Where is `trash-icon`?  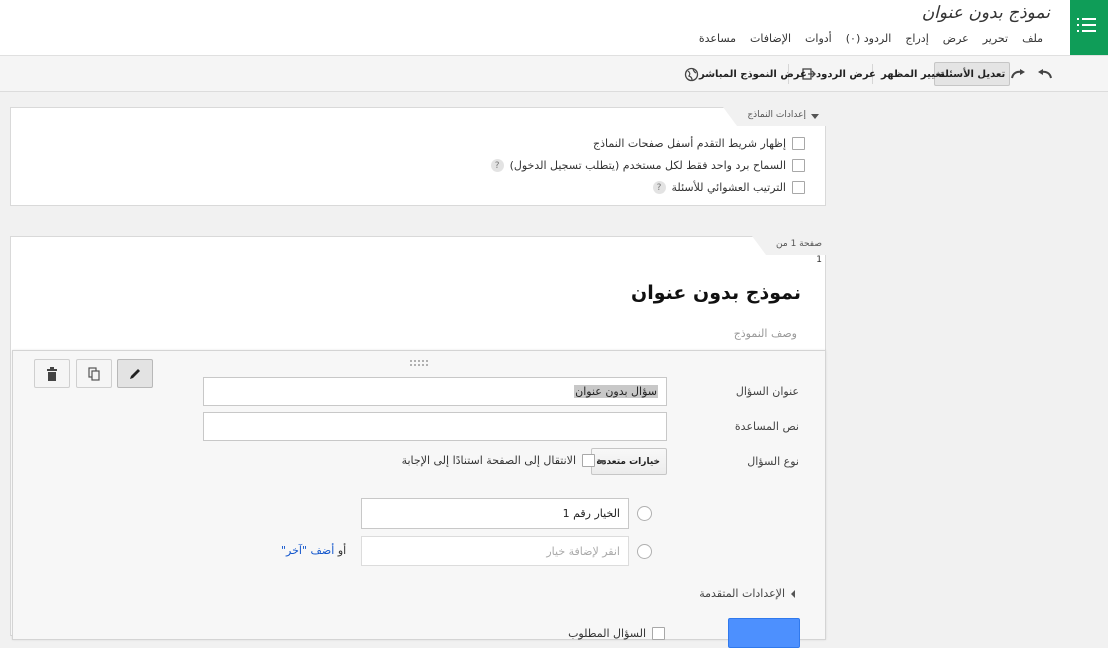 trash-icon is located at coordinates (52, 373).